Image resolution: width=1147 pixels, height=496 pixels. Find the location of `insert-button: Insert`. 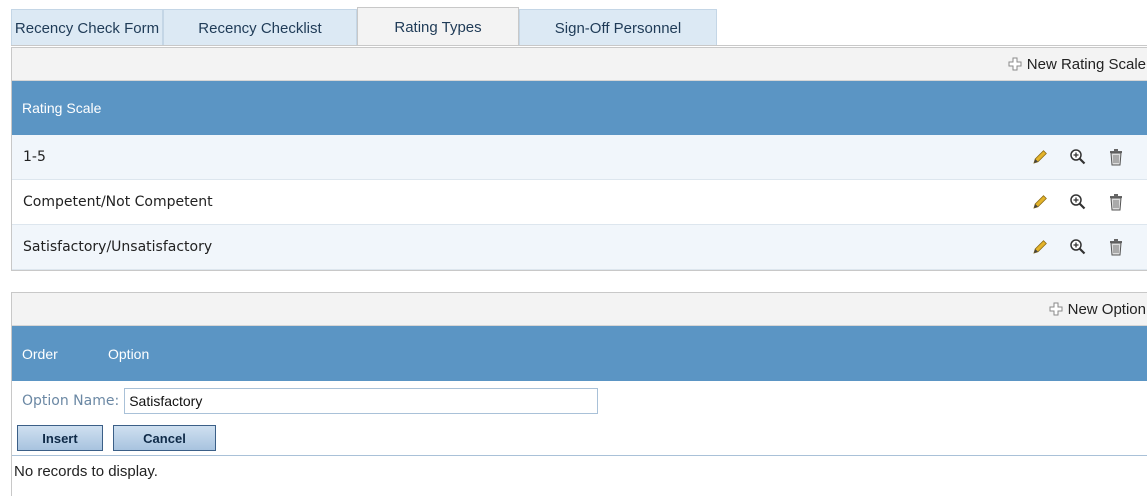

insert-button: Insert is located at coordinates (60, 438).